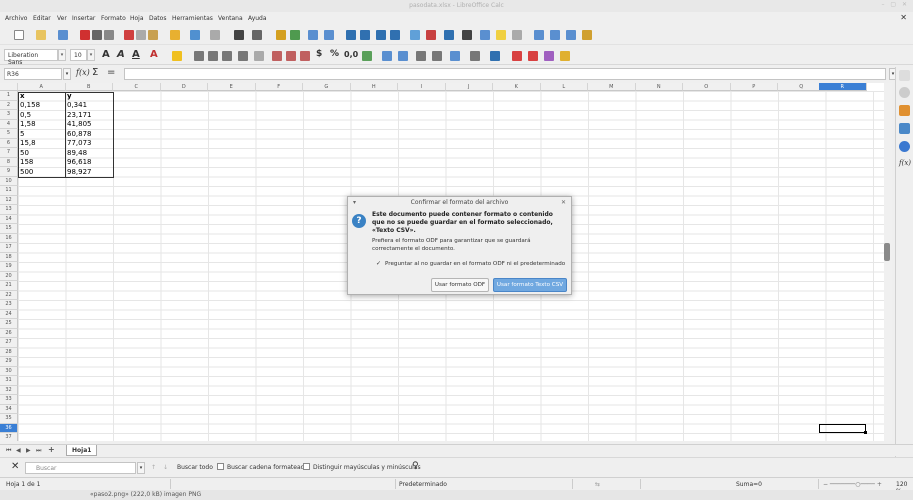  What do you see at coordinates (28, 450) in the screenshot?
I see `next-sheet-icon: ▶` at bounding box center [28, 450].